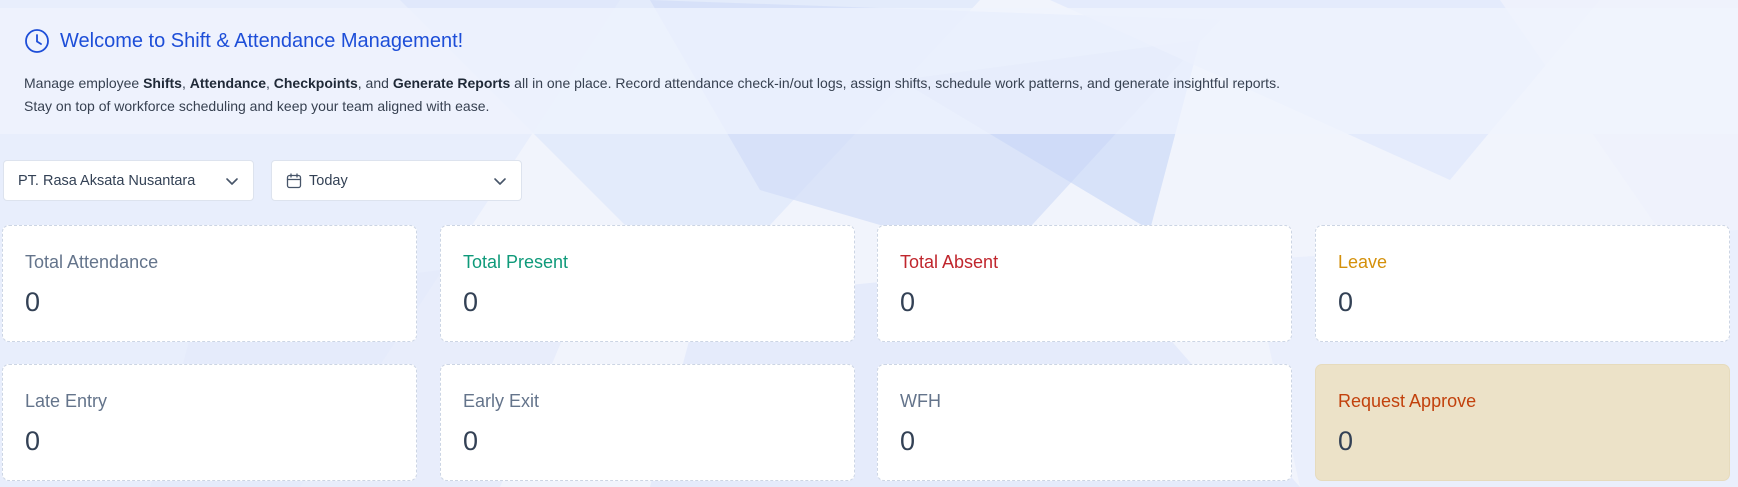 The width and height of the screenshot is (1738, 487). Describe the element at coordinates (262, 180) in the screenshot. I see `filters-bar: PT. Rasa Aksata Nusantara Today` at that location.